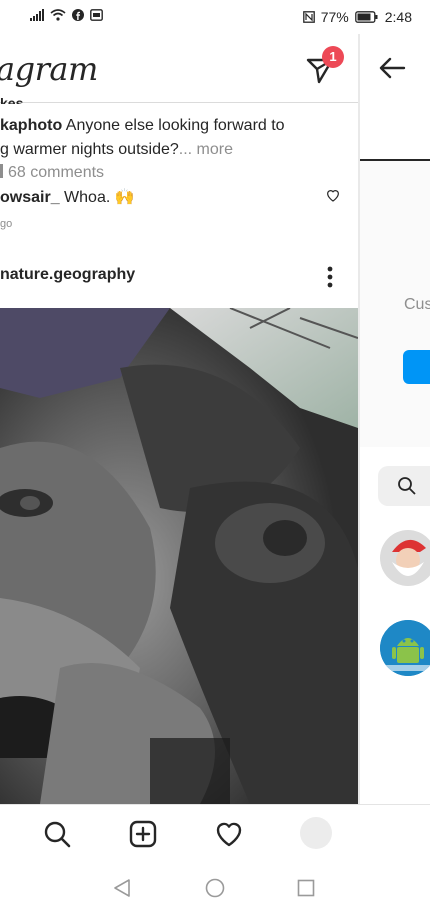  What do you see at coordinates (1, 171) in the screenshot?
I see `cut-glyph` at bounding box center [1, 171].